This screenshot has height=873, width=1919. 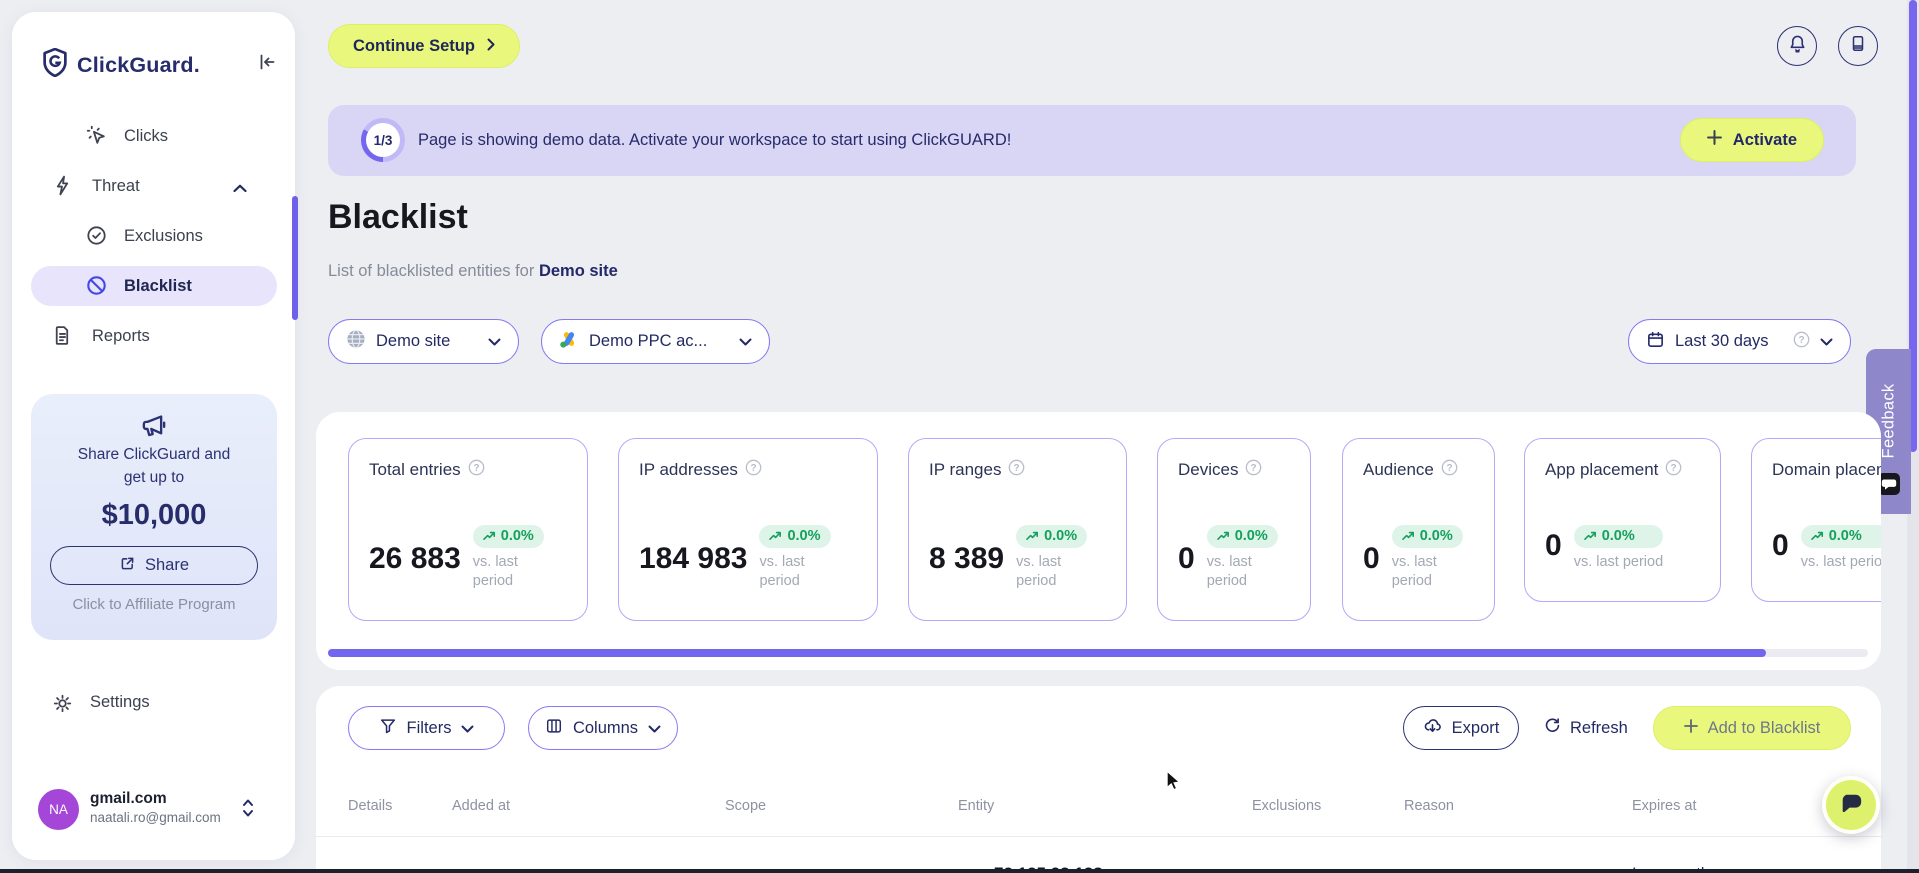 I want to click on column-header-scope: Scope, so click(x=746, y=806).